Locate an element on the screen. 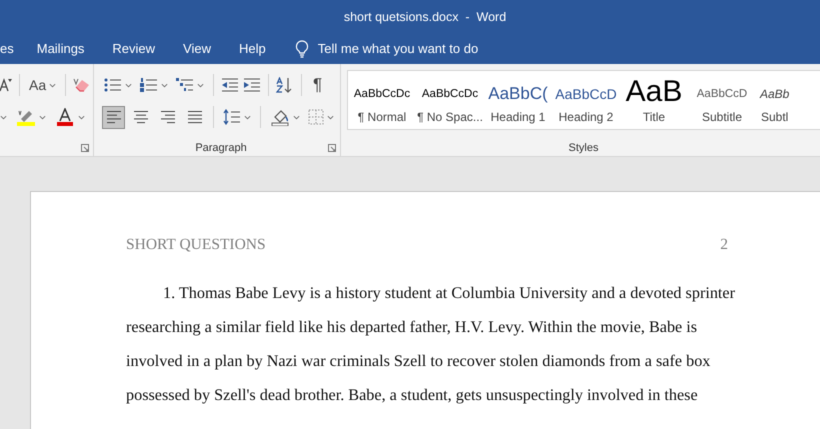  style-item: AaBbCcD Heading 2 is located at coordinates (586, 100).